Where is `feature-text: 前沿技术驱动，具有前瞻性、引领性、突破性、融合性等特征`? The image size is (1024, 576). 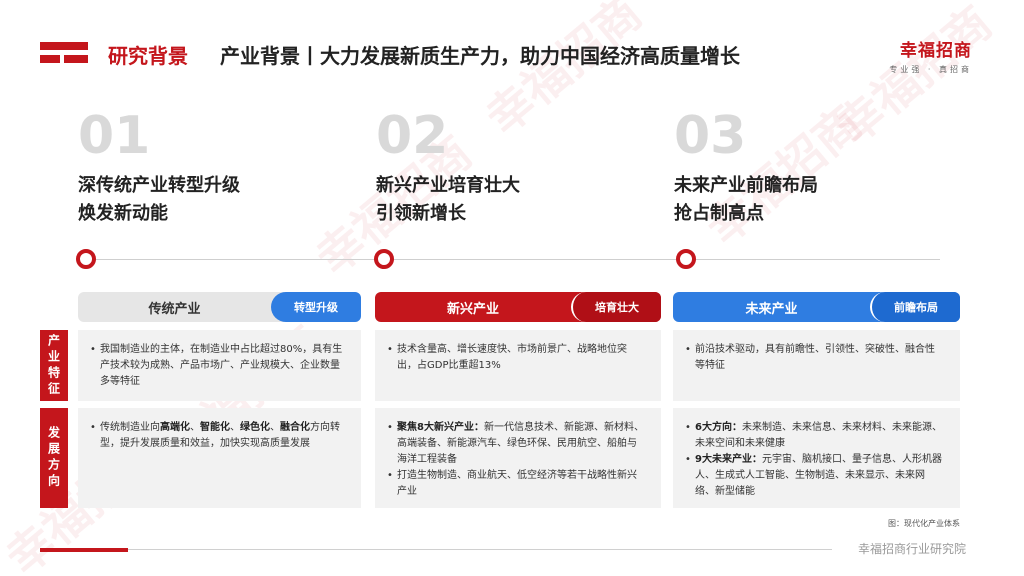
feature-text: 前沿技术驱动，具有前瞻性、引领性、突破性、融合性等特征 is located at coordinates (814, 358).